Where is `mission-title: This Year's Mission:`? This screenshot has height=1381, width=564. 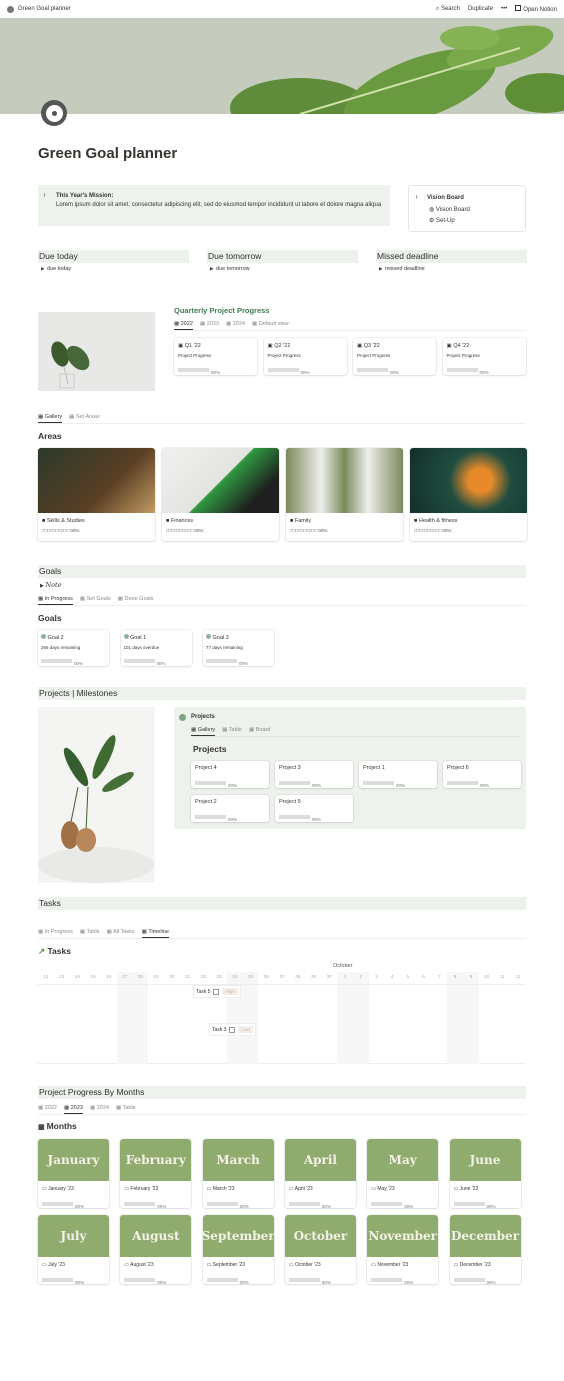
mission-title: This Year's Mission: is located at coordinates (85, 196).